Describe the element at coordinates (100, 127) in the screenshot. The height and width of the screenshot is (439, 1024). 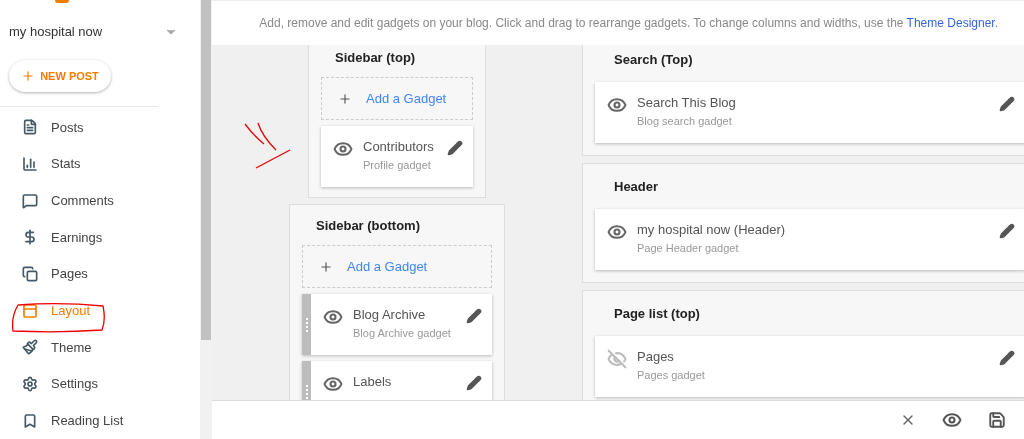
I see `nav-item: Posts` at that location.